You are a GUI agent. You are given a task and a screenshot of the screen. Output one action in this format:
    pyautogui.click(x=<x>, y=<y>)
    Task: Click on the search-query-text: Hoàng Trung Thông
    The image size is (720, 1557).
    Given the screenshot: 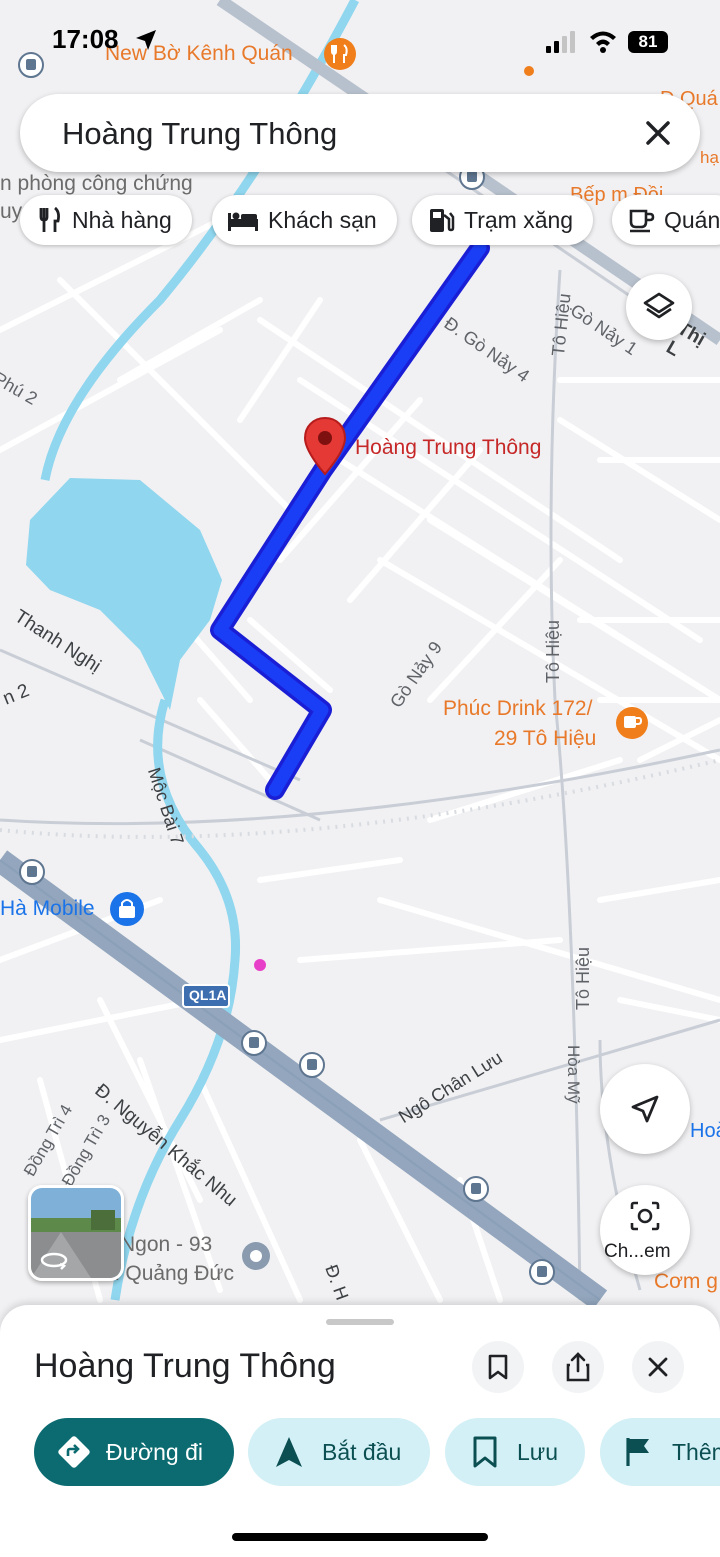 What is the action you would take?
    pyautogui.click(x=199, y=134)
    